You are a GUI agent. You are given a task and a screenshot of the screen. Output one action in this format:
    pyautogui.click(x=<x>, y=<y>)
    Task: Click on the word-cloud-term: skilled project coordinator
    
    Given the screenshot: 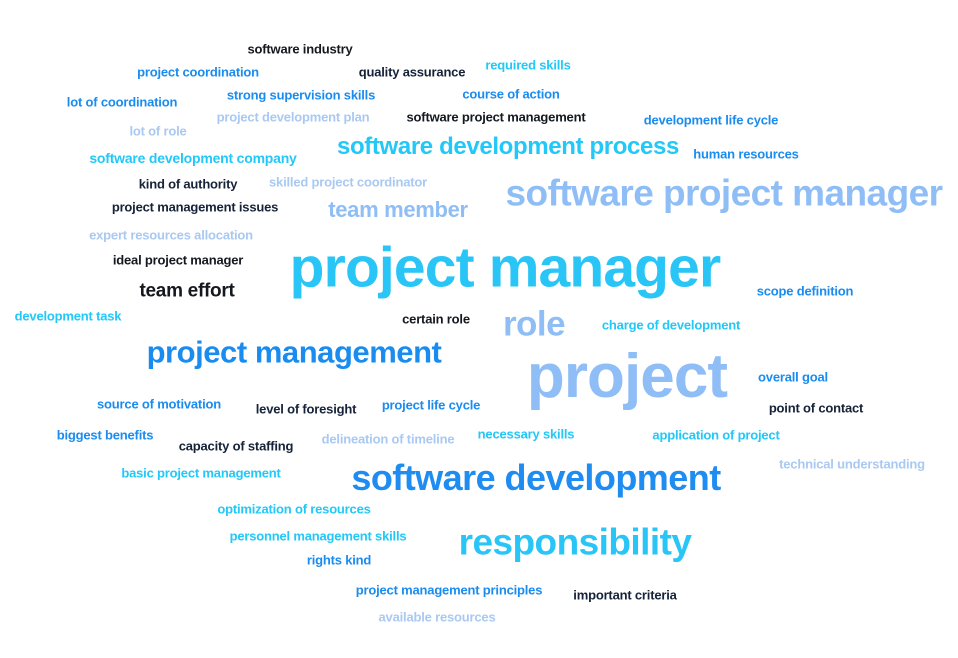 What is the action you would take?
    pyautogui.click(x=348, y=182)
    